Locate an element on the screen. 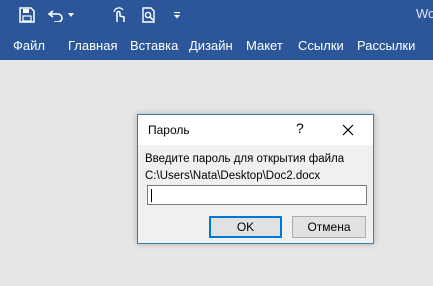  undo-icon is located at coordinates (55, 16).